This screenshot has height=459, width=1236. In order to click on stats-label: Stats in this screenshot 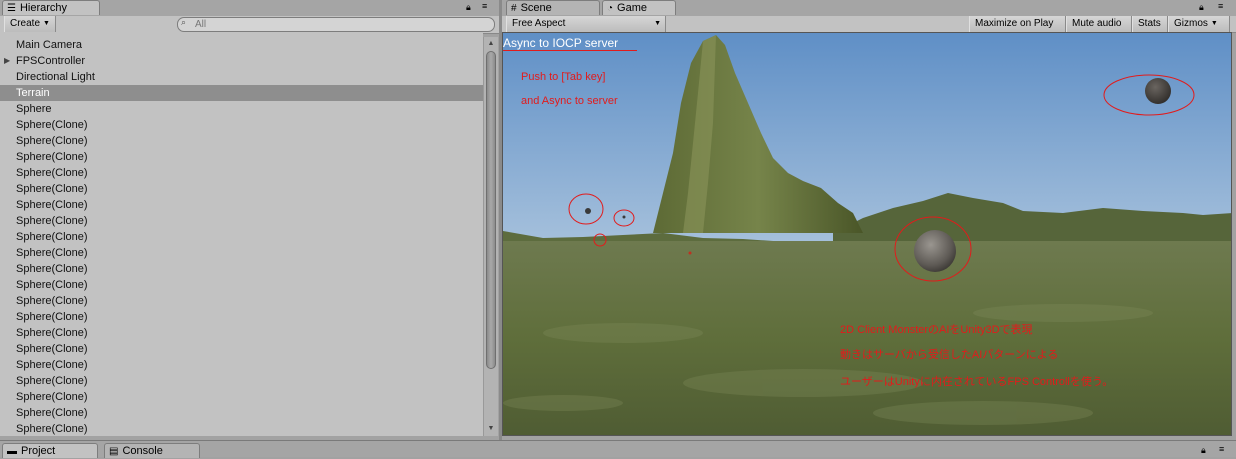, I will do `click(1149, 23)`.